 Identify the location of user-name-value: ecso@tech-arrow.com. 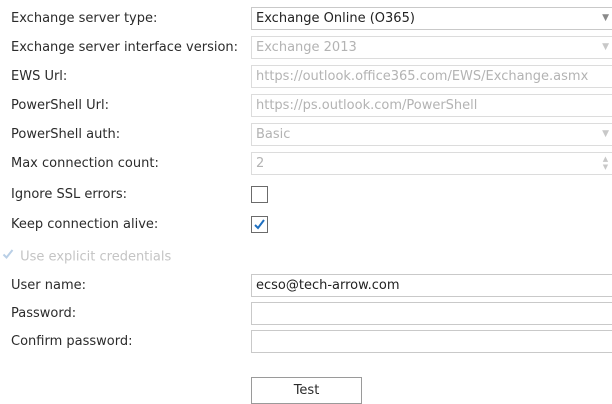
(328, 285).